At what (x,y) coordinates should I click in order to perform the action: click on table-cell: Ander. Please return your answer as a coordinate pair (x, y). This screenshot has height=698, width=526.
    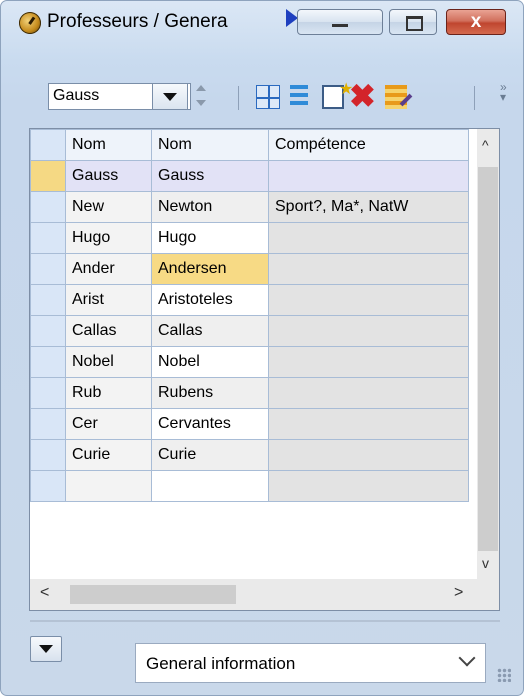
    Looking at the image, I should click on (108, 269).